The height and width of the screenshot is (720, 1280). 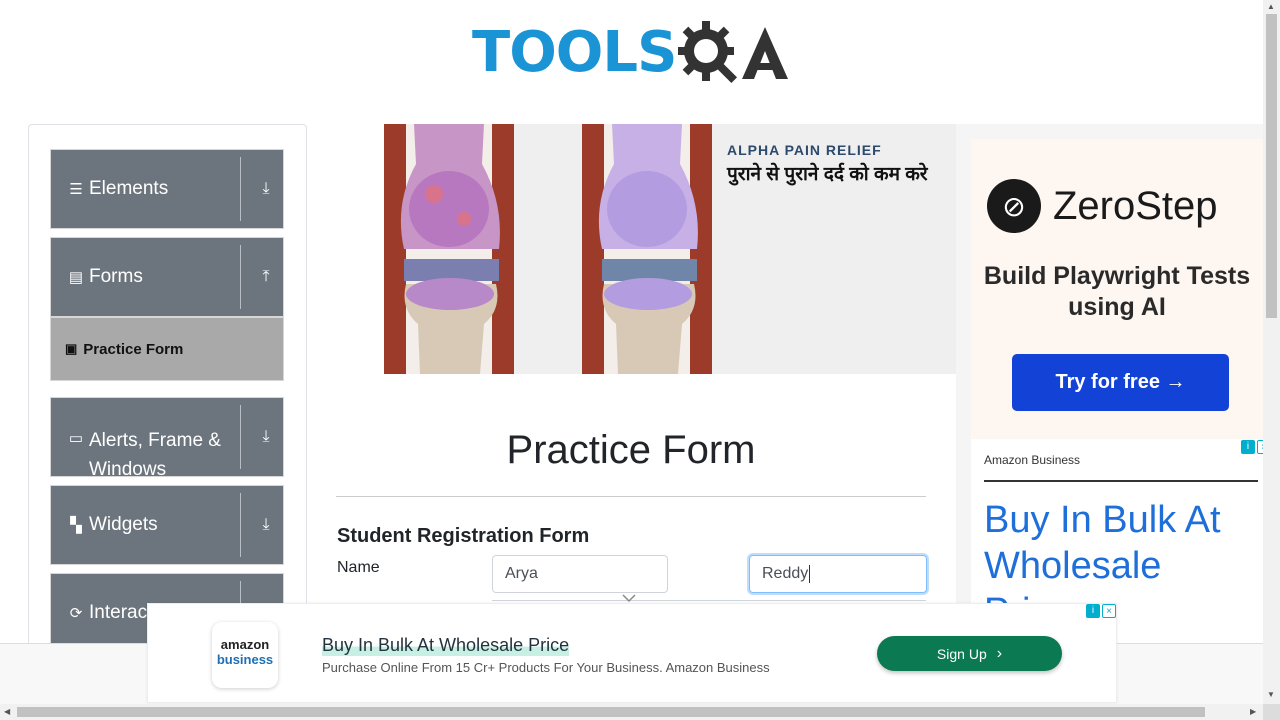 I want to click on scrollbar-corner, so click(x=1271, y=712).